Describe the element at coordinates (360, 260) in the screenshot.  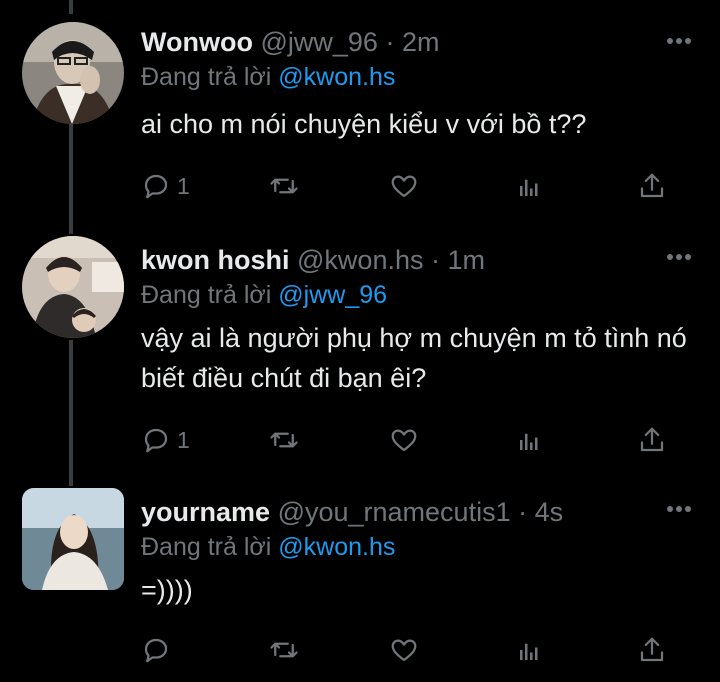
I see `handle: @kwon.hs` at that location.